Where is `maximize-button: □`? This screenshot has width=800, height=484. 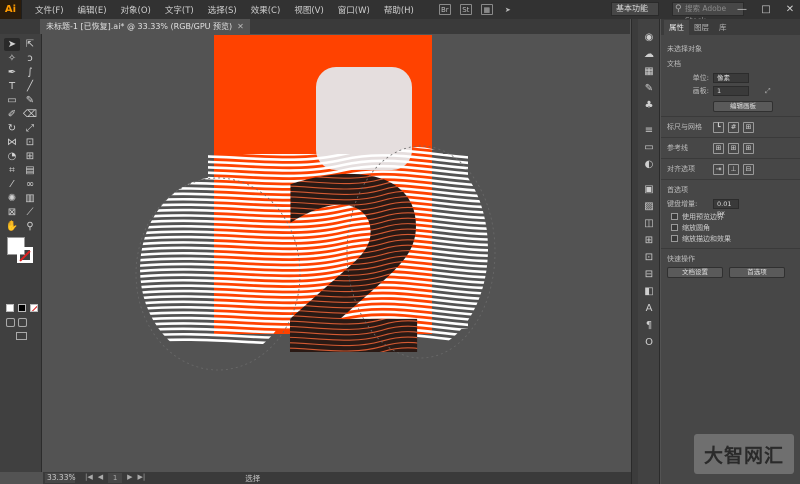 maximize-button: □ is located at coordinates (766, 9).